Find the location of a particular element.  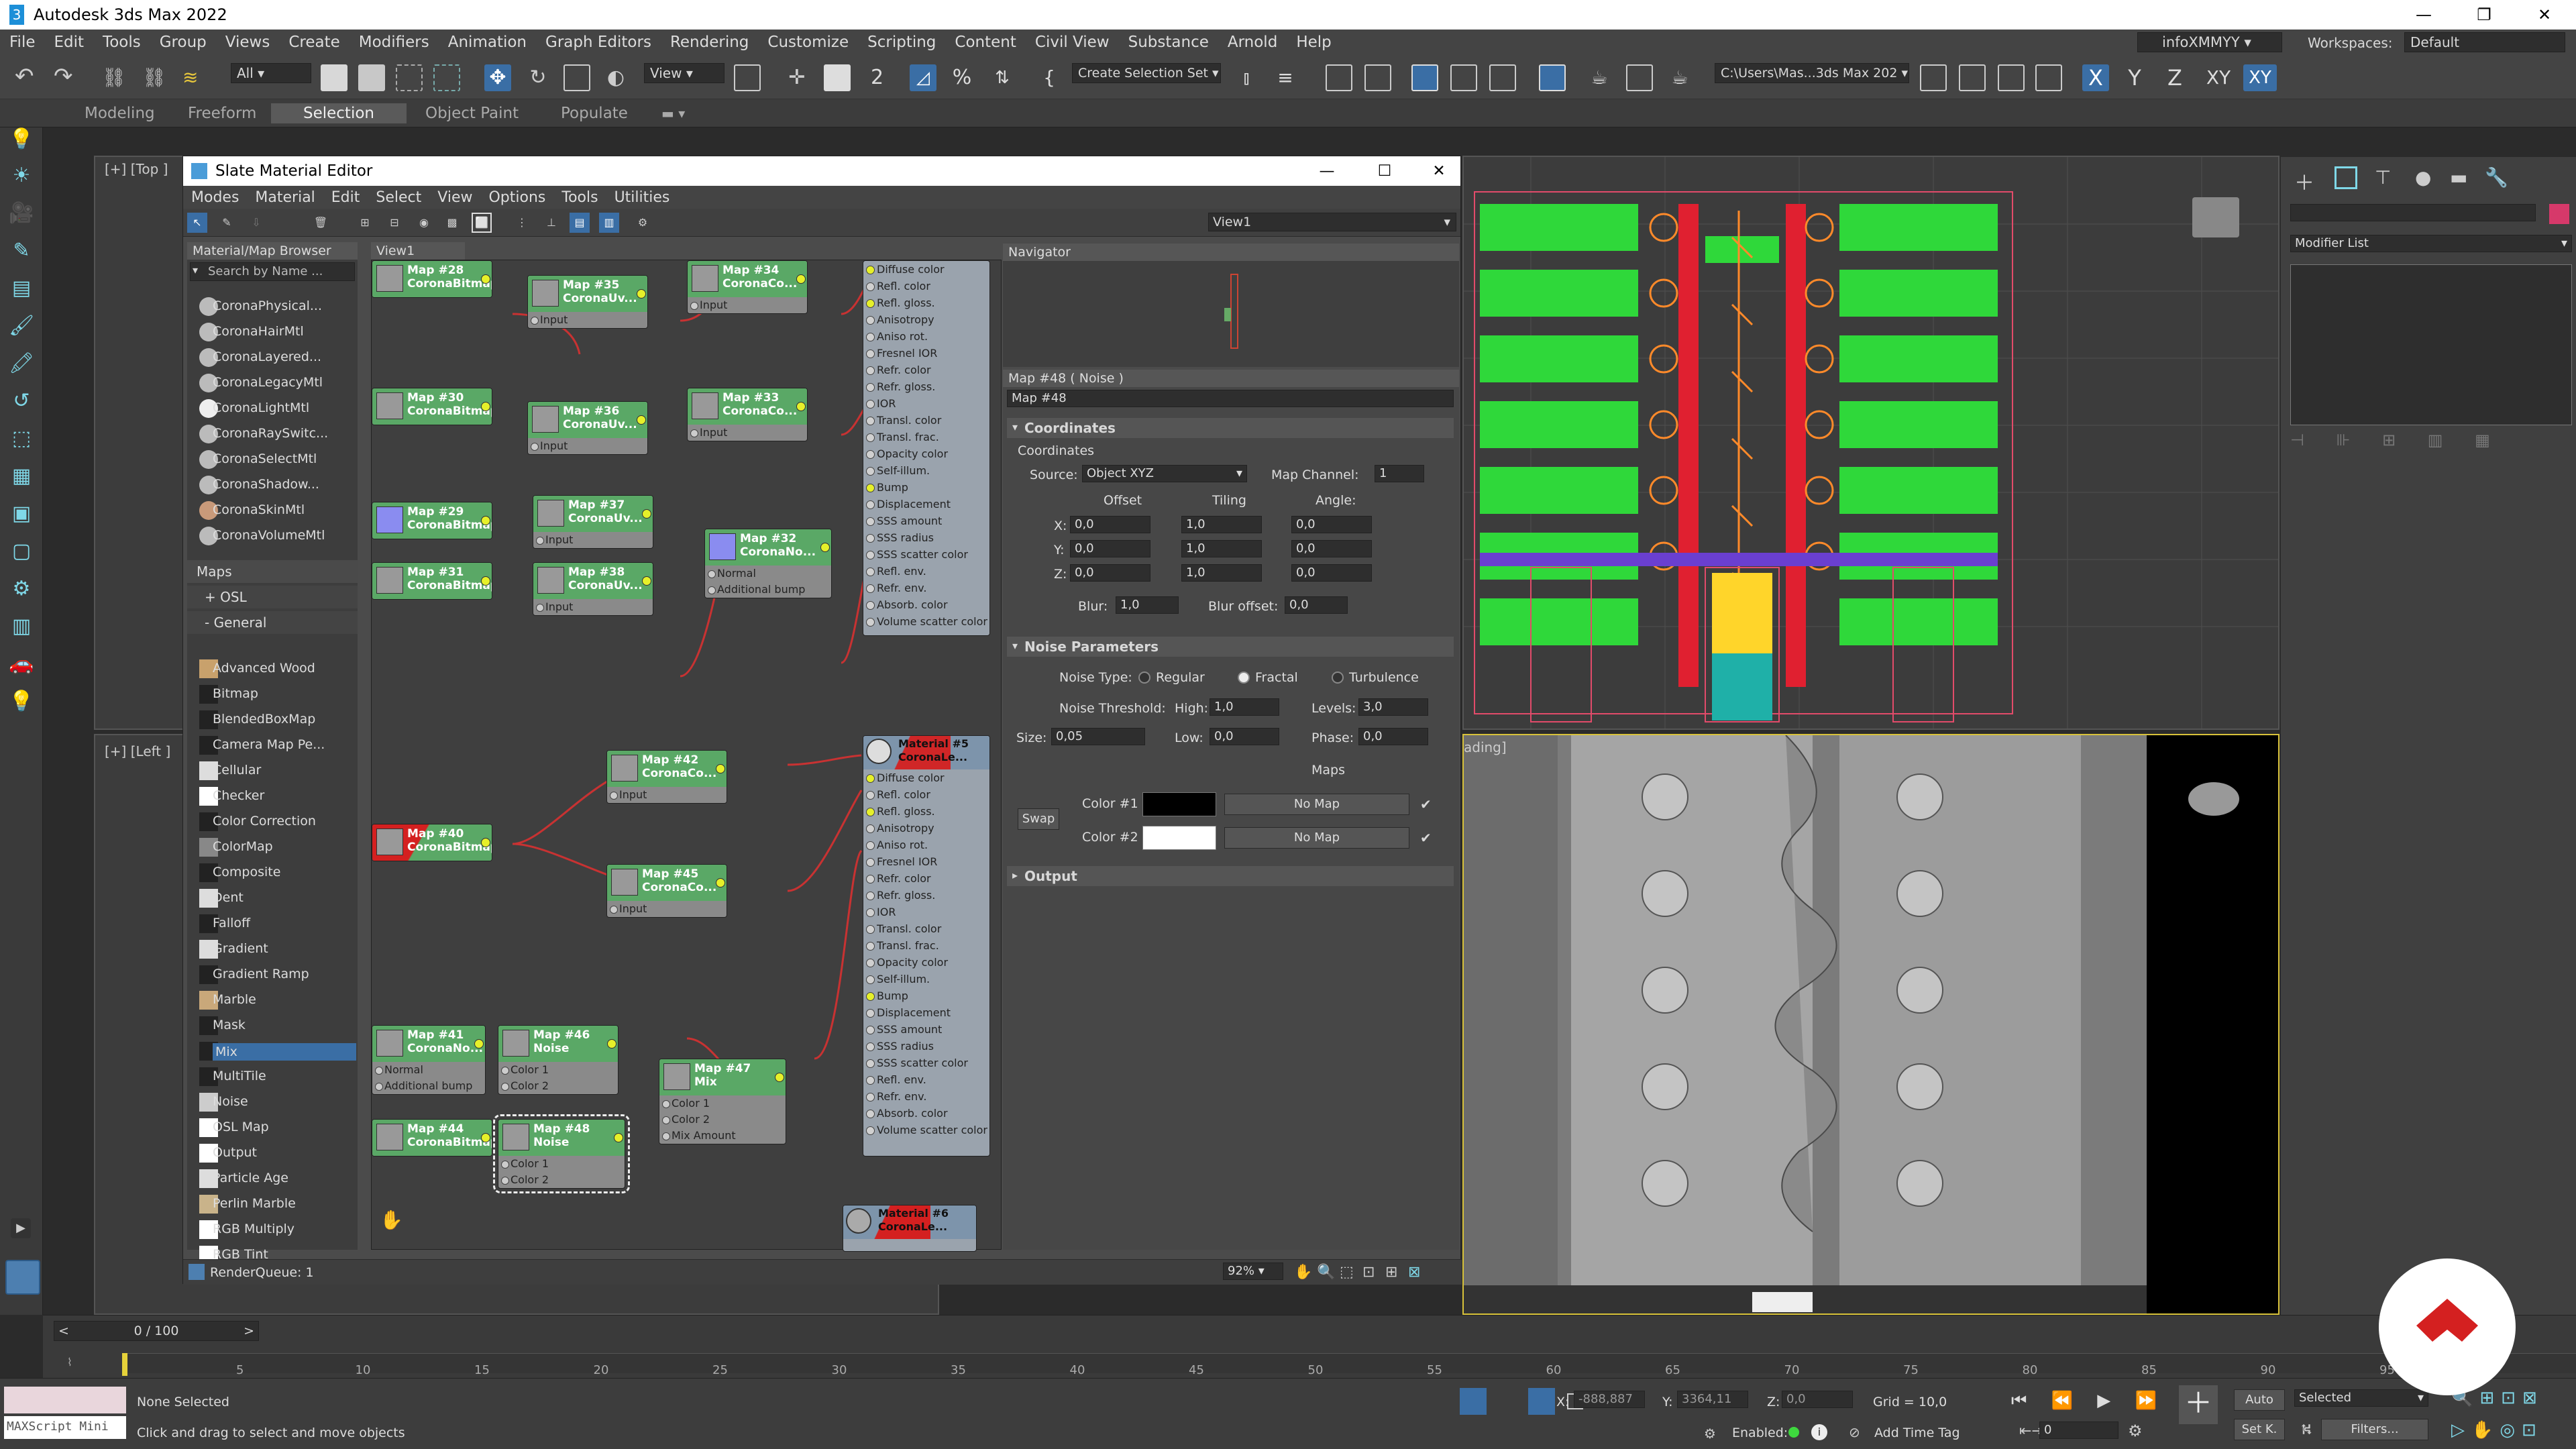

vehicle-icon: 🚗 is located at coordinates (21, 665).